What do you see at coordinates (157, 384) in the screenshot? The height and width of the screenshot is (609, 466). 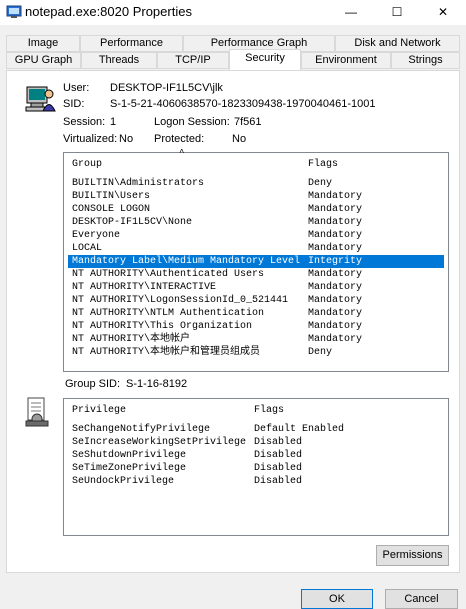 I see `group-sid-value: S-1-16-8192` at bounding box center [157, 384].